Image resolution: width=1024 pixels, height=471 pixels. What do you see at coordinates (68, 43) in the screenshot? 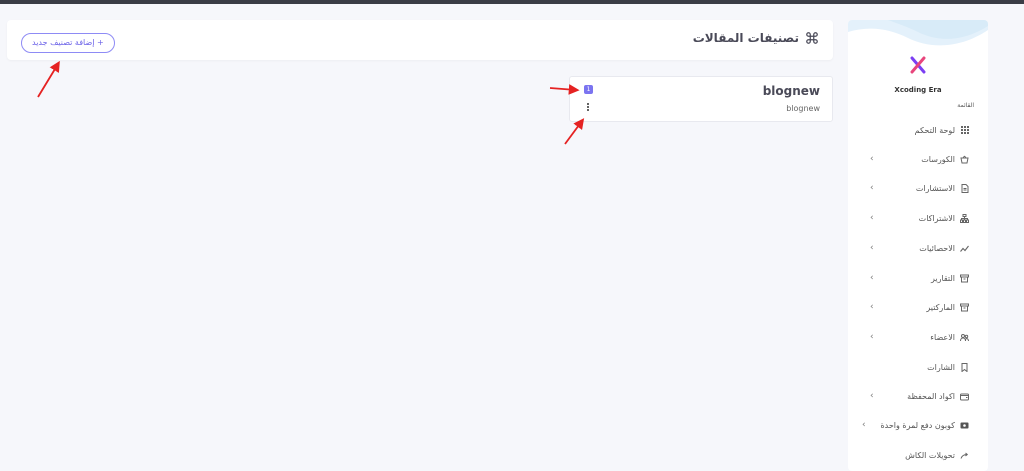
I see `add-category-button: + إضافة تصنيف جديد` at bounding box center [68, 43].